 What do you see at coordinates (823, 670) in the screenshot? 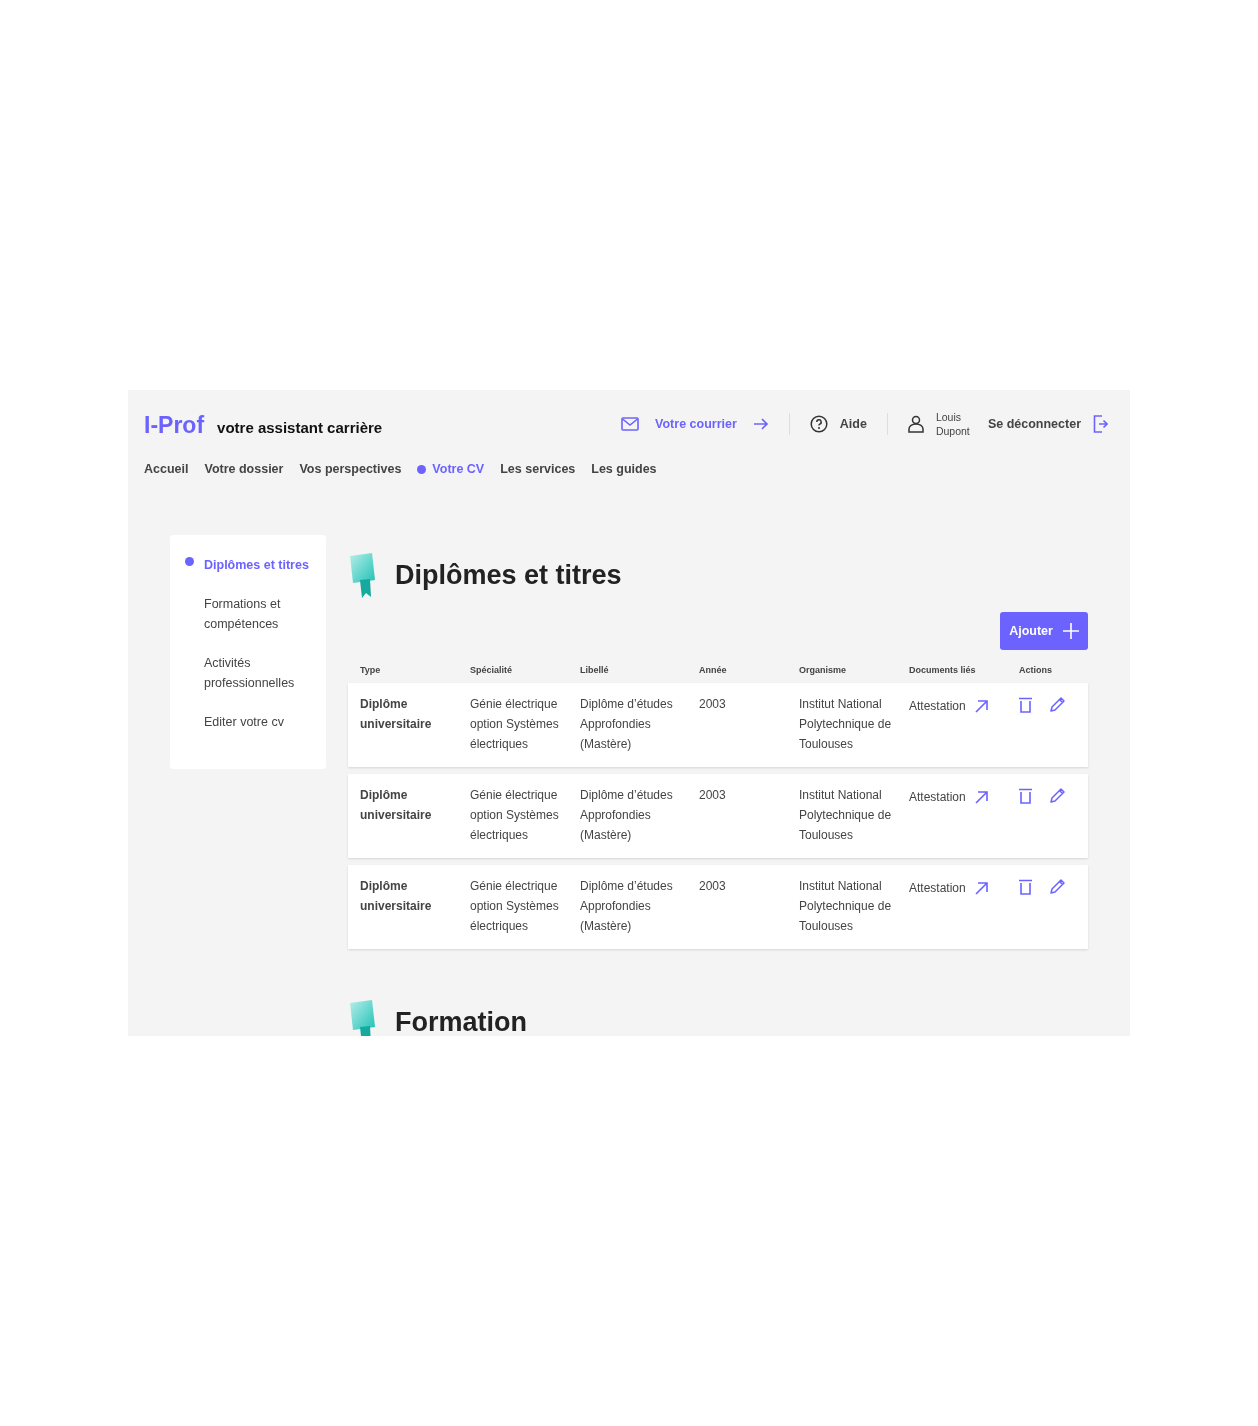
I see `column-header: Organisme` at bounding box center [823, 670].